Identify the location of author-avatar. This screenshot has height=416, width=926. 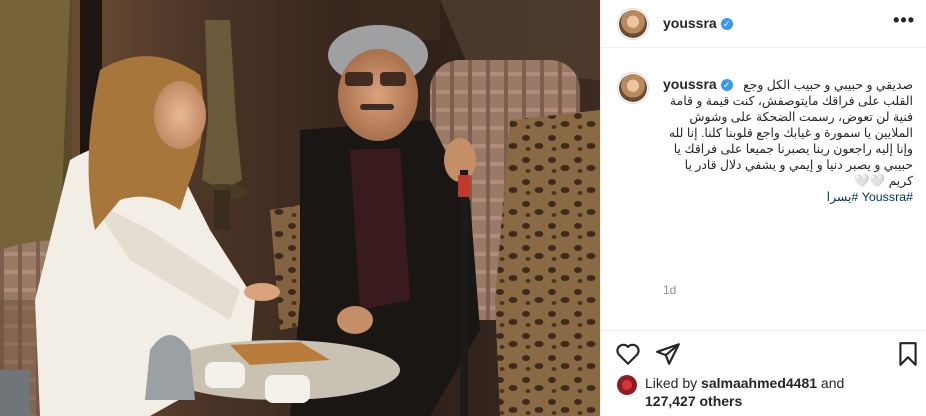
(633, 24).